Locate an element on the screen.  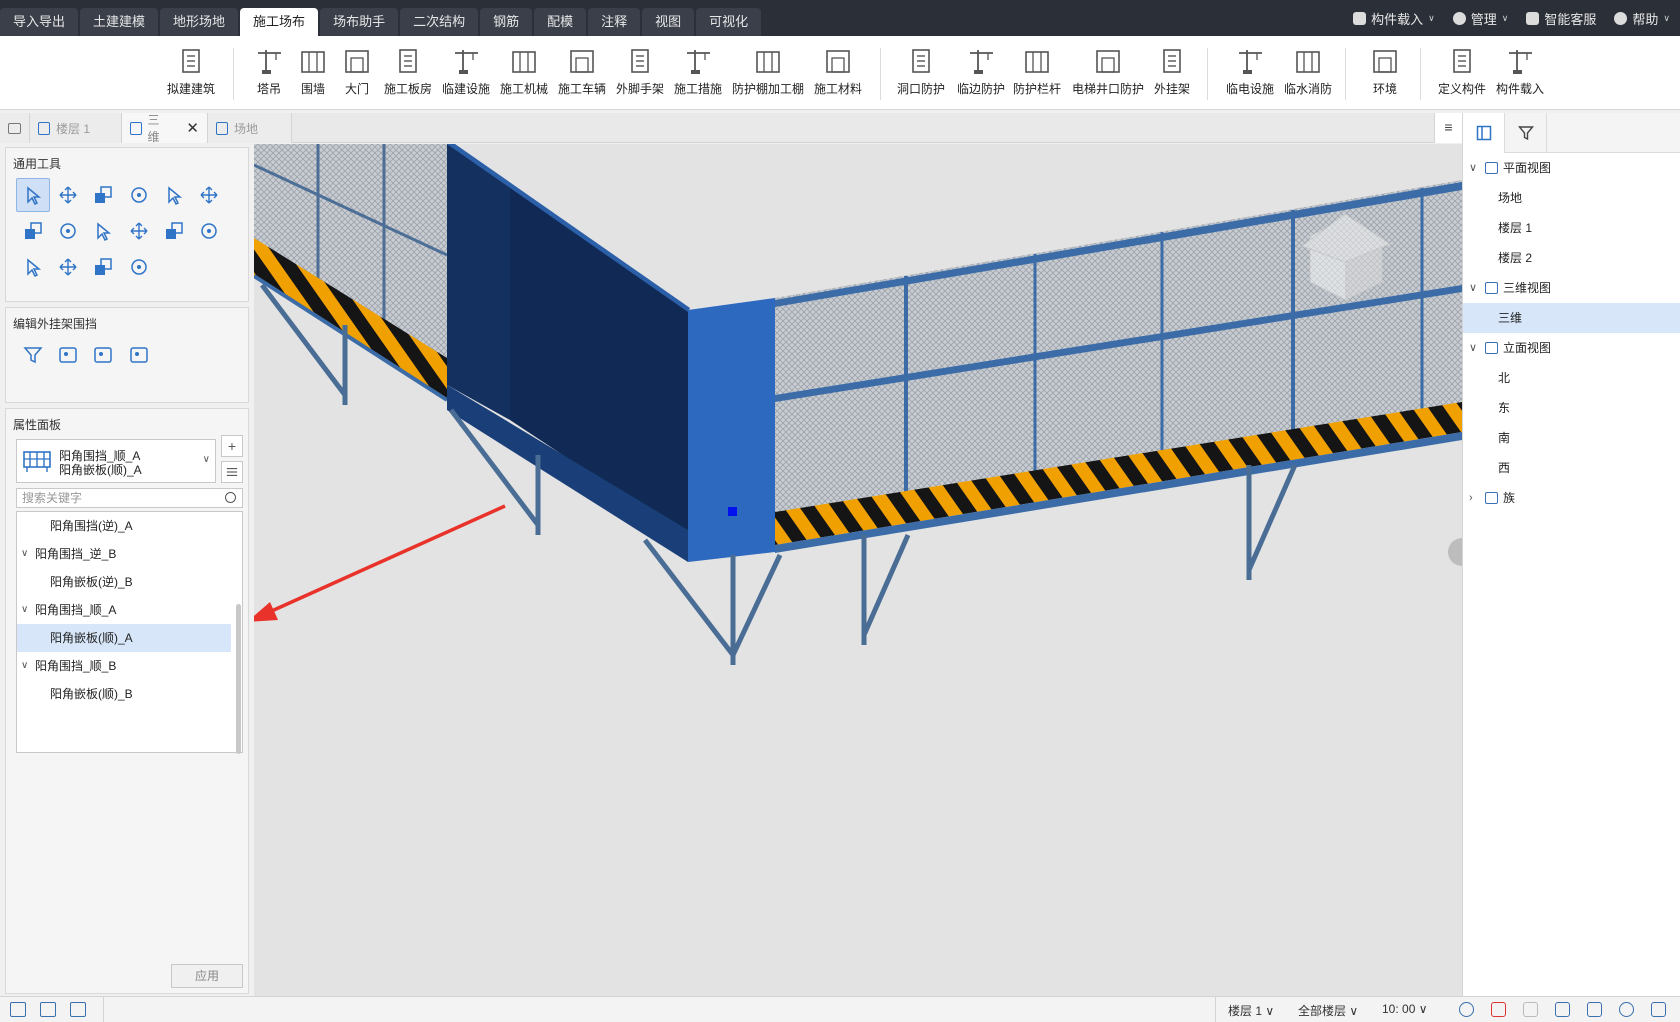
sun-icon is located at coordinates (1466, 1009).